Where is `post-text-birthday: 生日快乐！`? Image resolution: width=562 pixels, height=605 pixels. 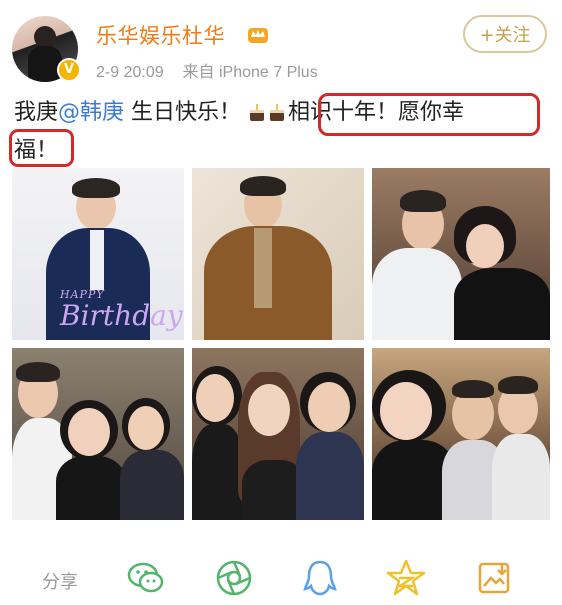 post-text-birthday: 生日快乐！ is located at coordinates (183, 112).